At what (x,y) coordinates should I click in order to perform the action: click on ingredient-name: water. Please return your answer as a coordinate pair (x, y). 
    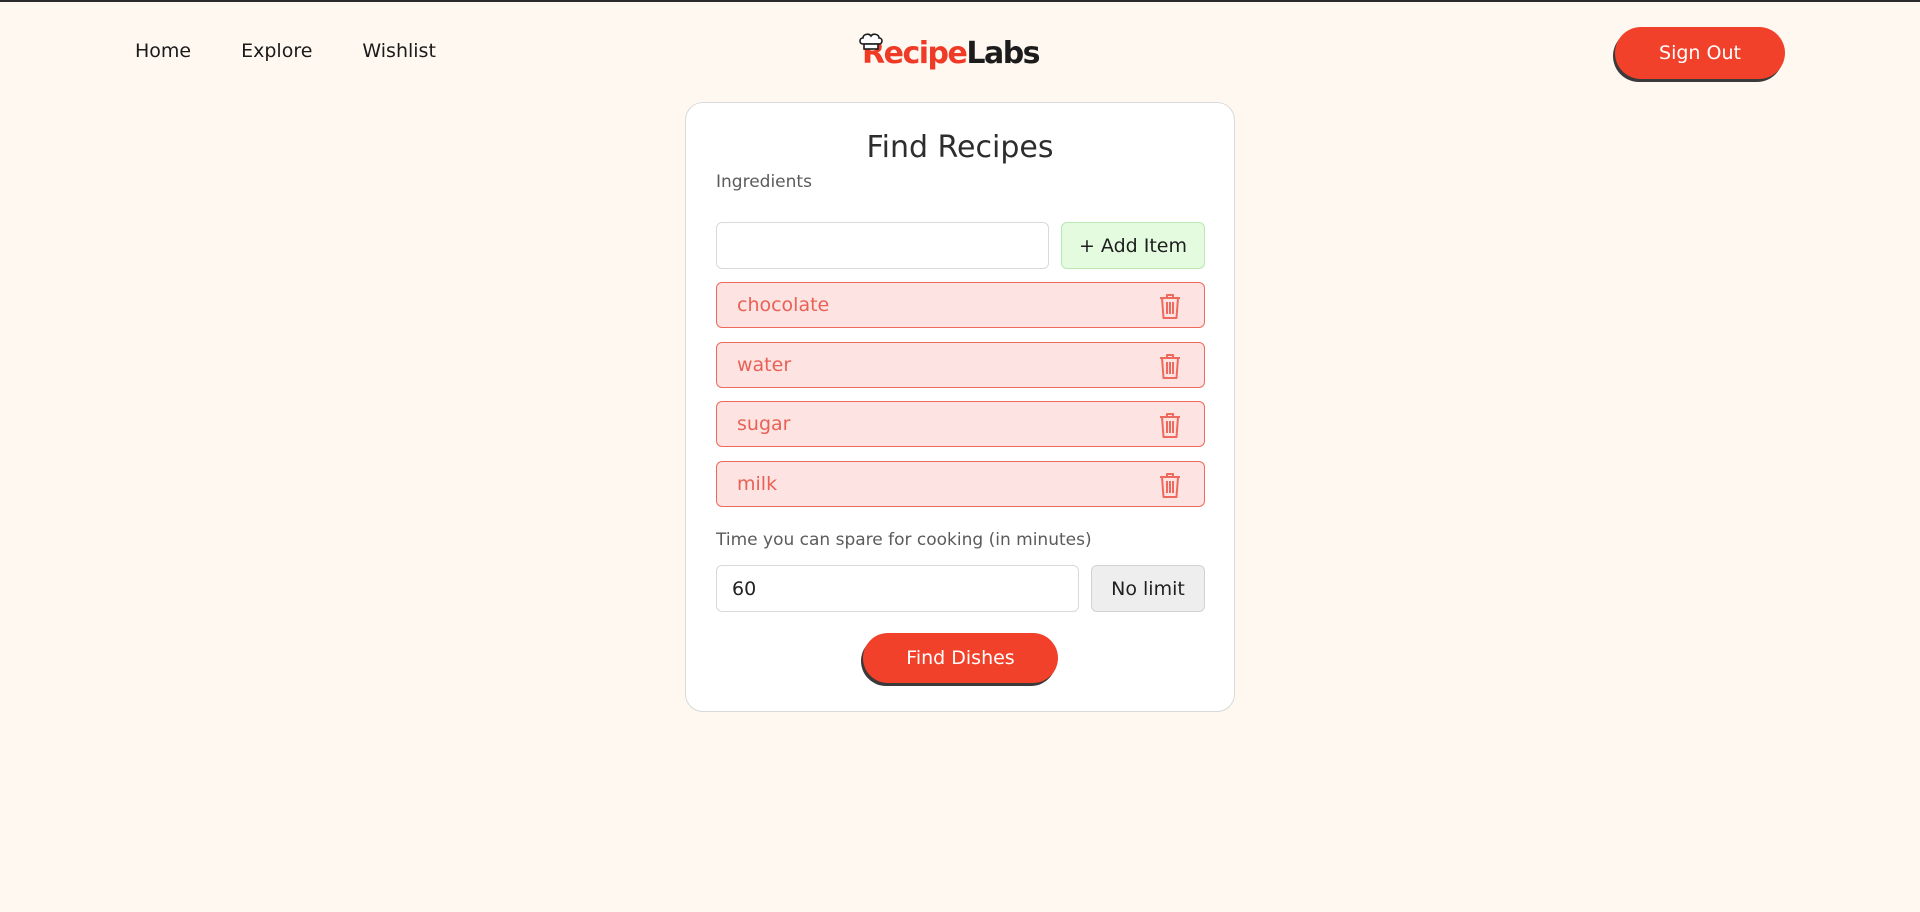
    Looking at the image, I should click on (764, 364).